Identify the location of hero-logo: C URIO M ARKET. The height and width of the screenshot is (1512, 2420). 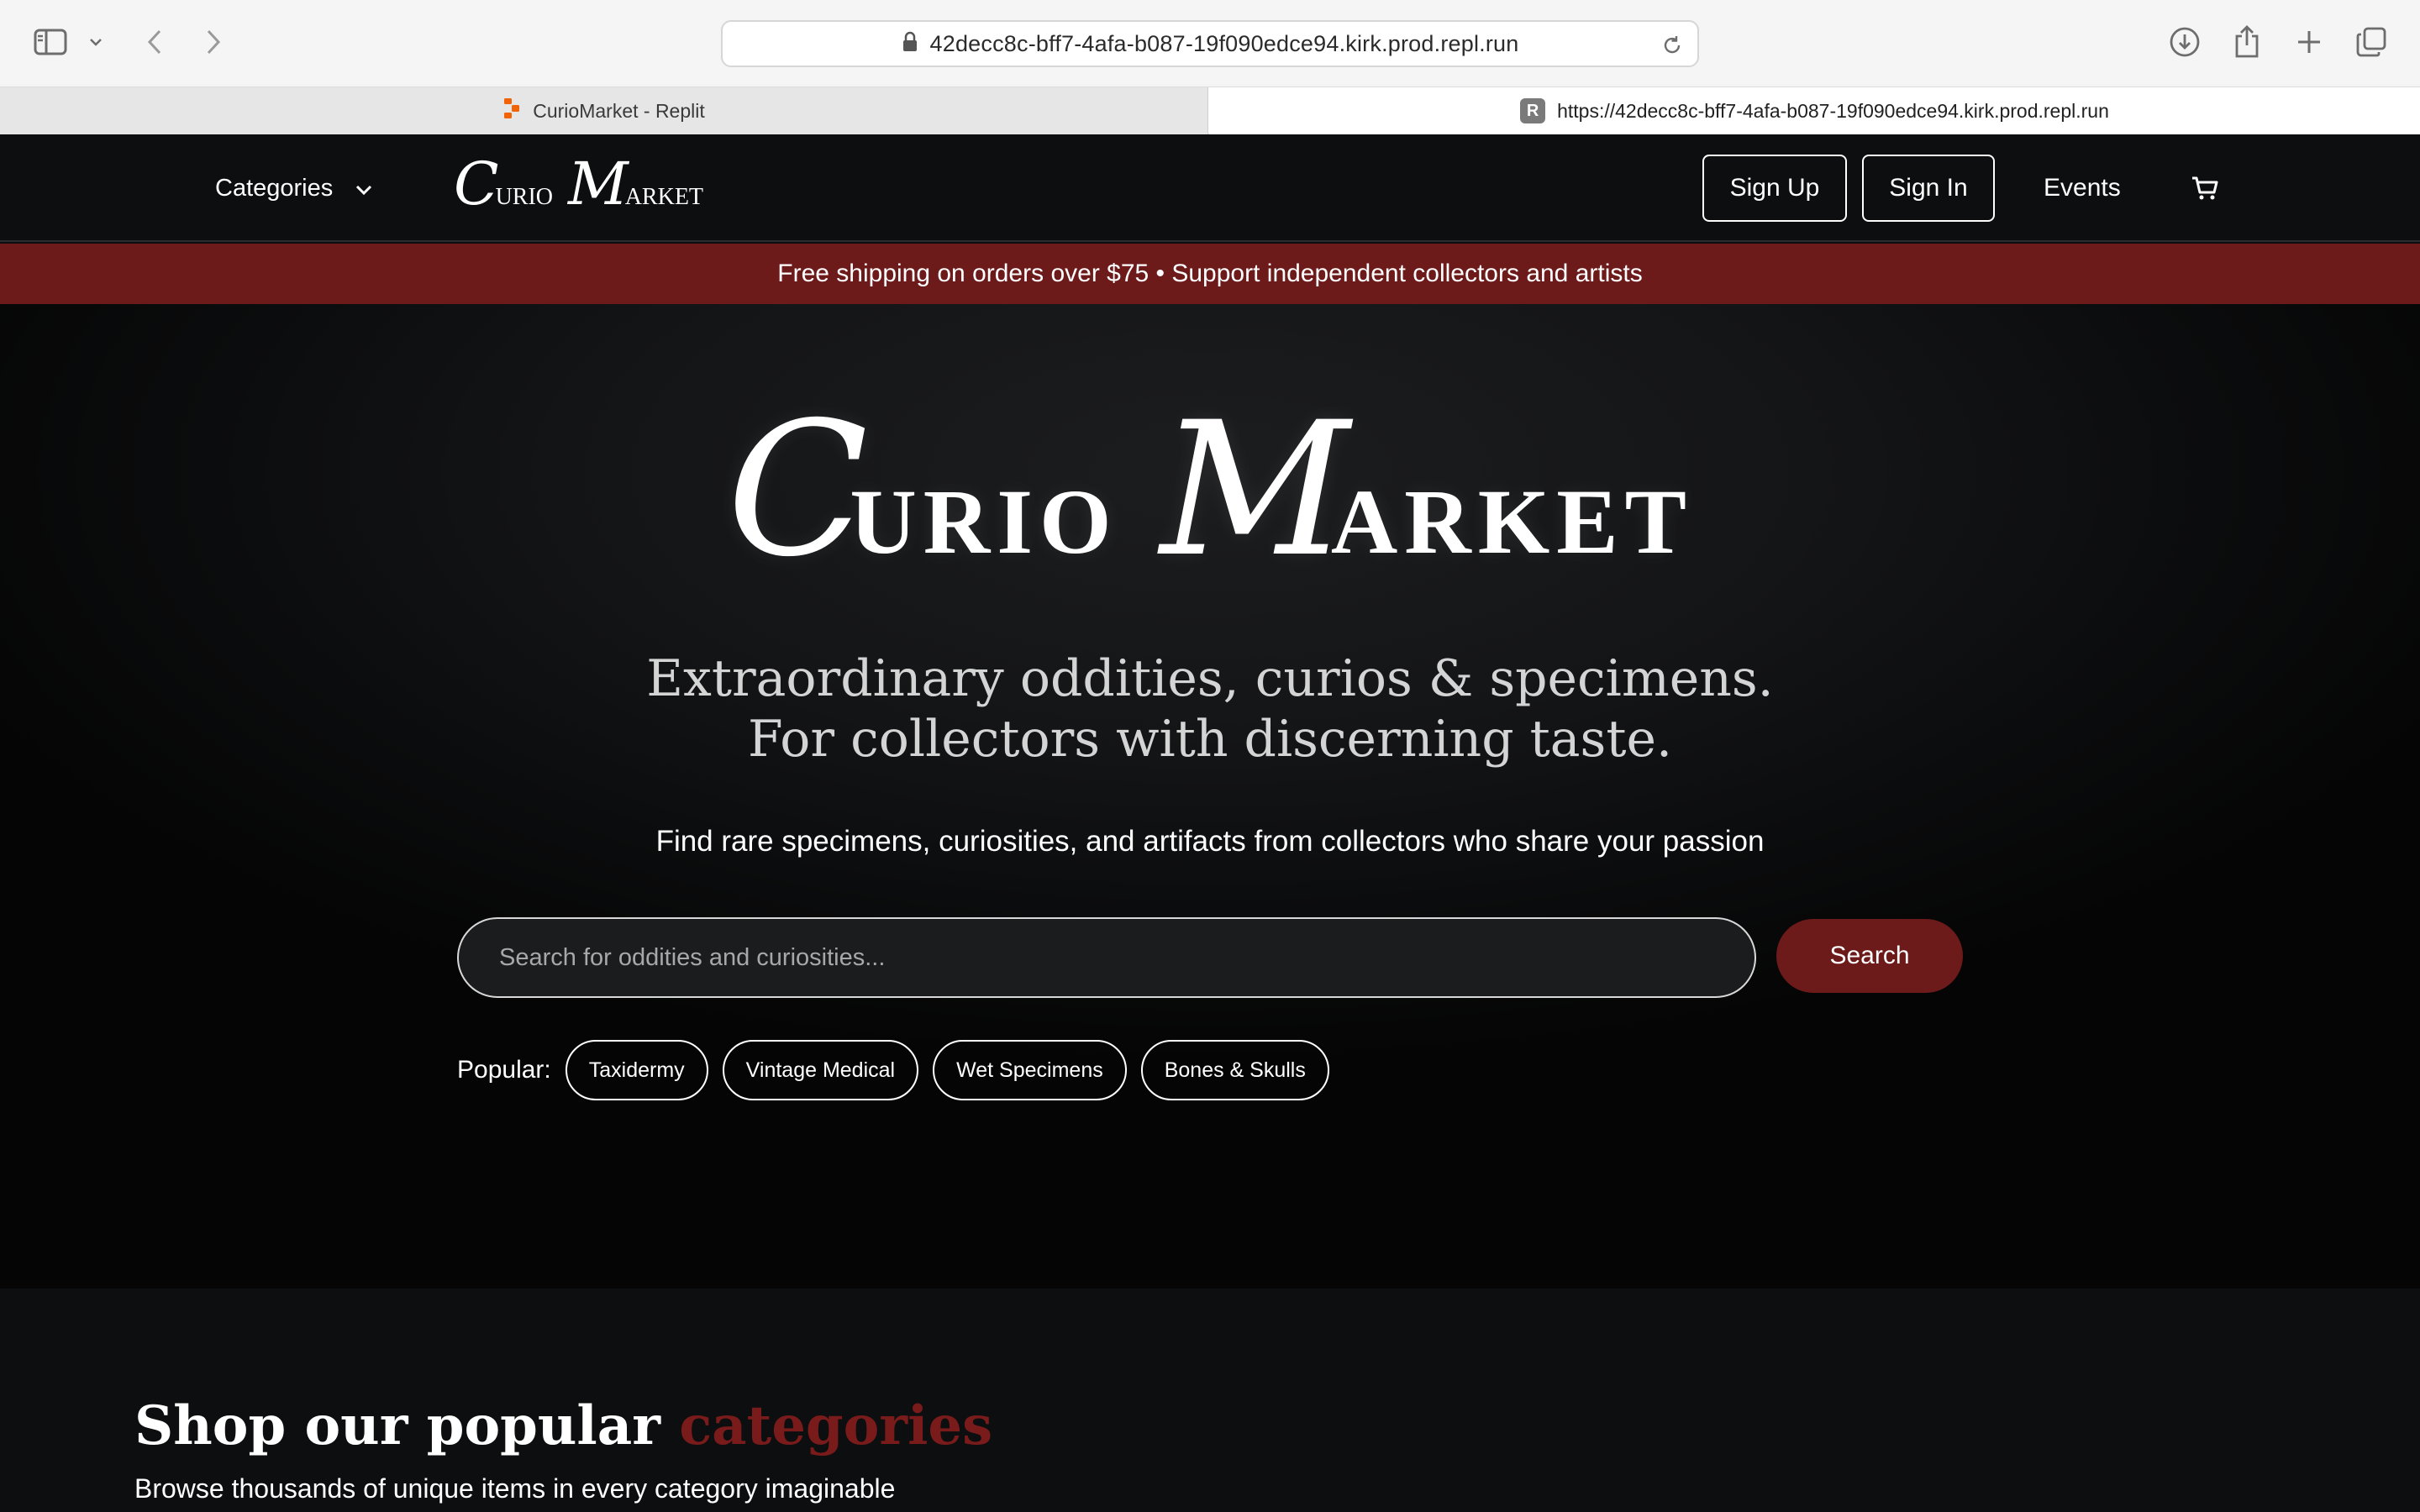
(1210, 489).